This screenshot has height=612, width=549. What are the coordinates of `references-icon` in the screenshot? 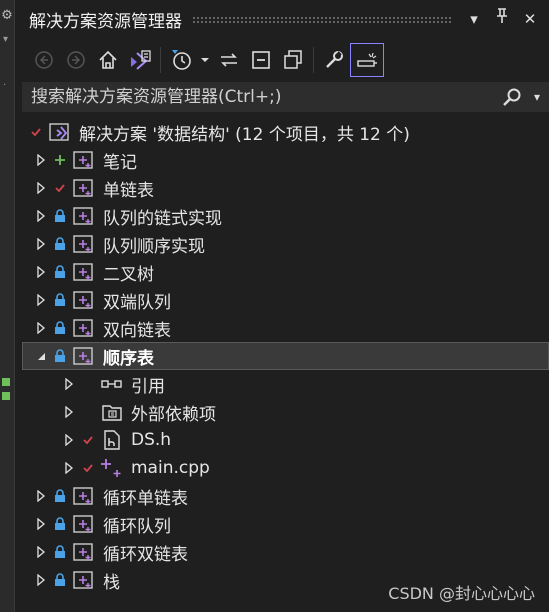 It's located at (112, 384).